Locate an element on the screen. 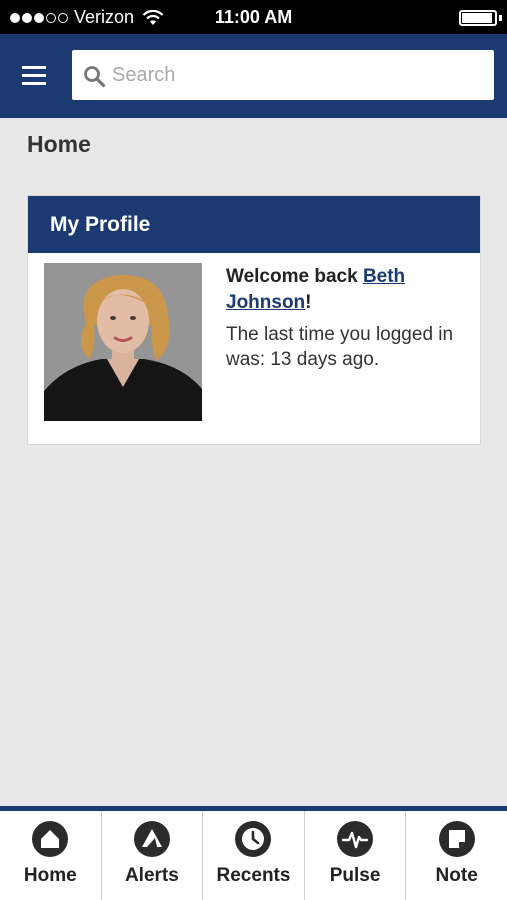 The width and height of the screenshot is (507, 900). tab-bar: Home Alerts Recents Pulse Note is located at coordinates (253, 853).